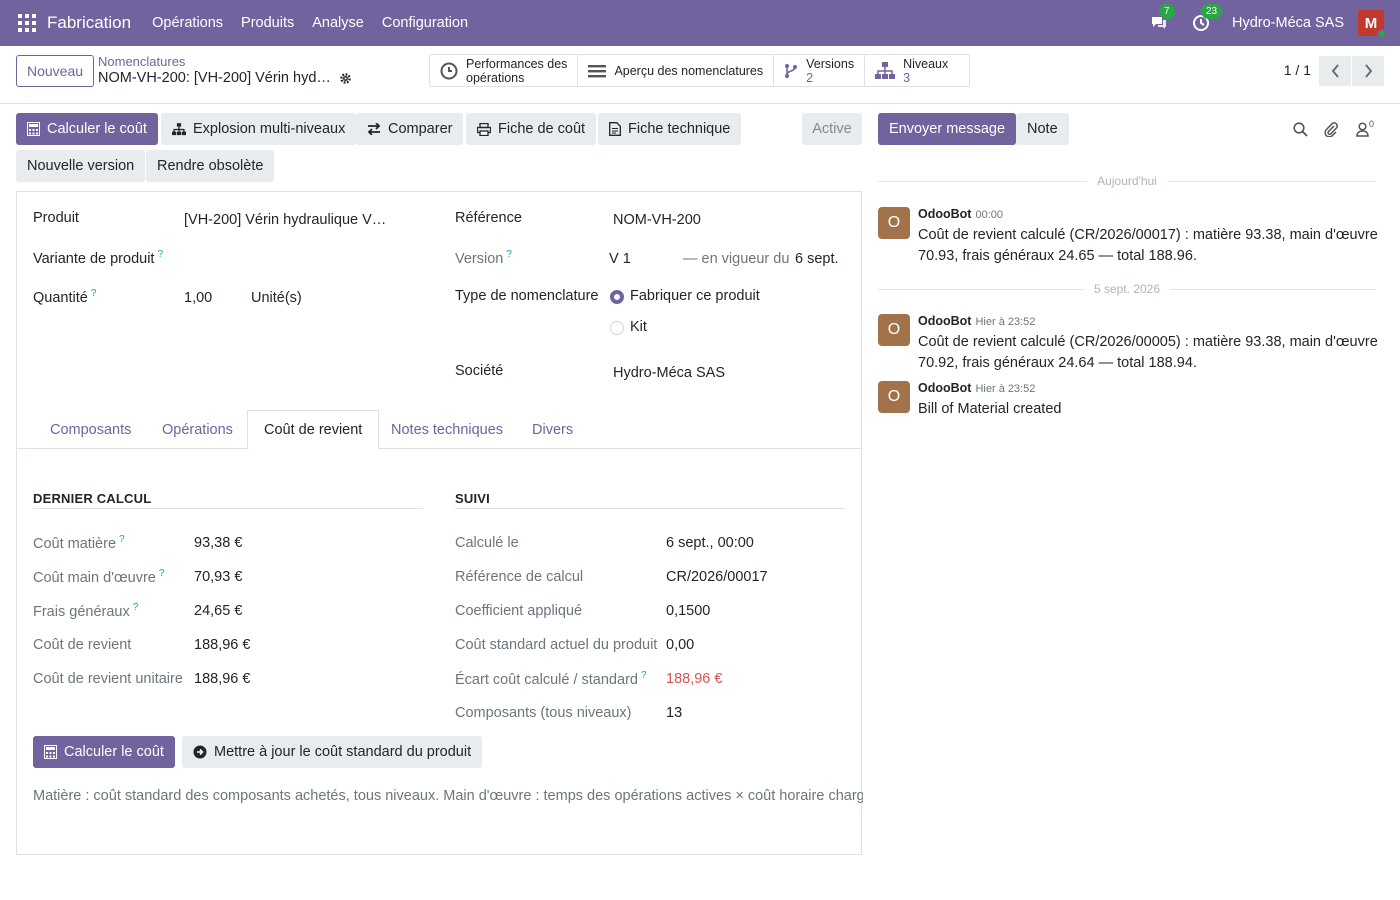 The width and height of the screenshot is (1400, 900). What do you see at coordinates (617, 297) in the screenshot?
I see `radio-manufacture` at bounding box center [617, 297].